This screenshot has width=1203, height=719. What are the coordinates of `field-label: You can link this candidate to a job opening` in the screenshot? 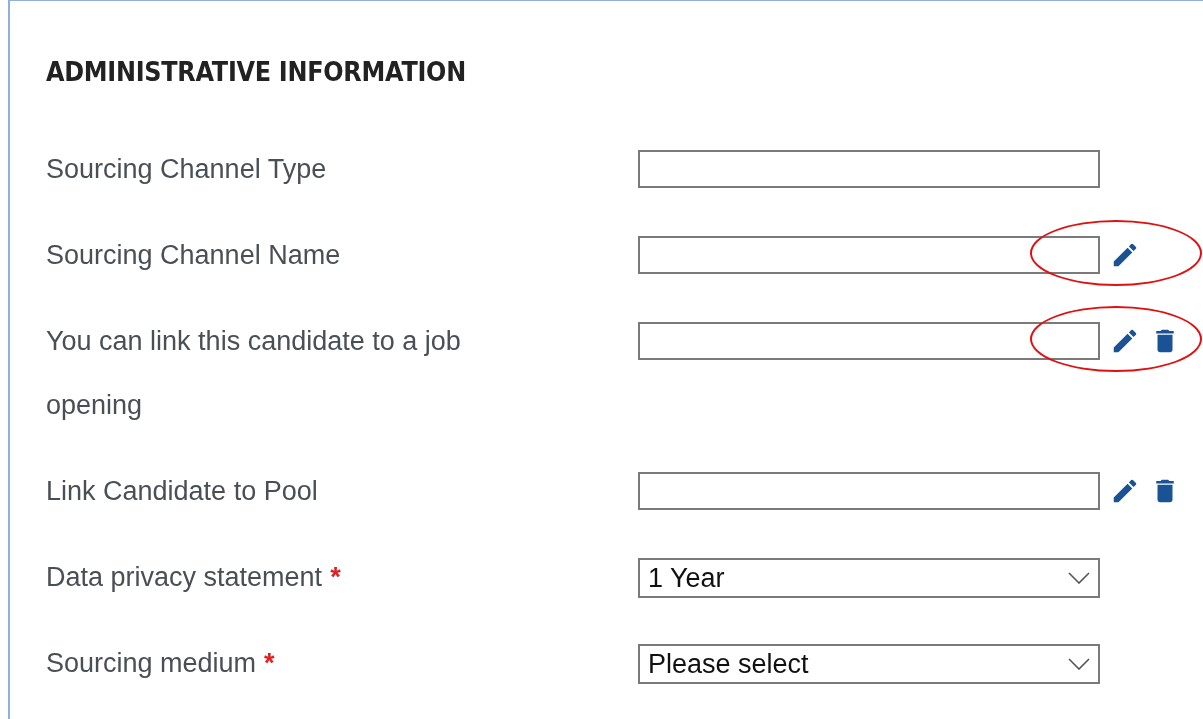 It's located at (254, 373).